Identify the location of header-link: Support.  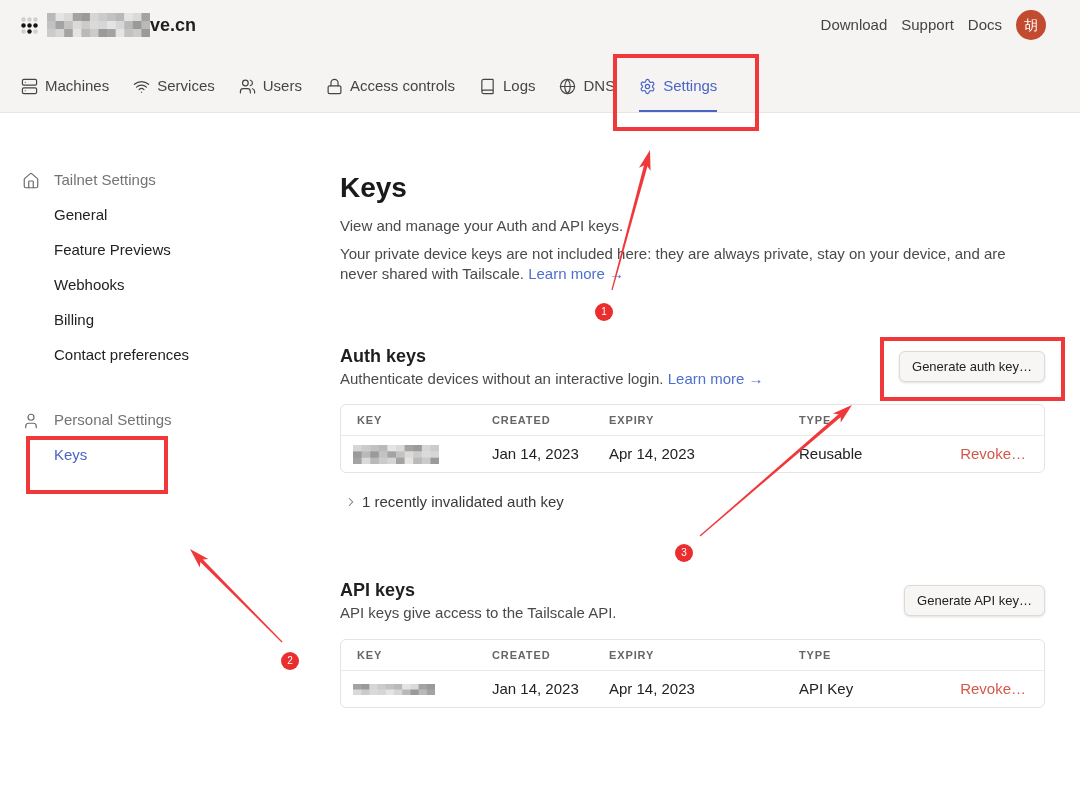
(927, 25).